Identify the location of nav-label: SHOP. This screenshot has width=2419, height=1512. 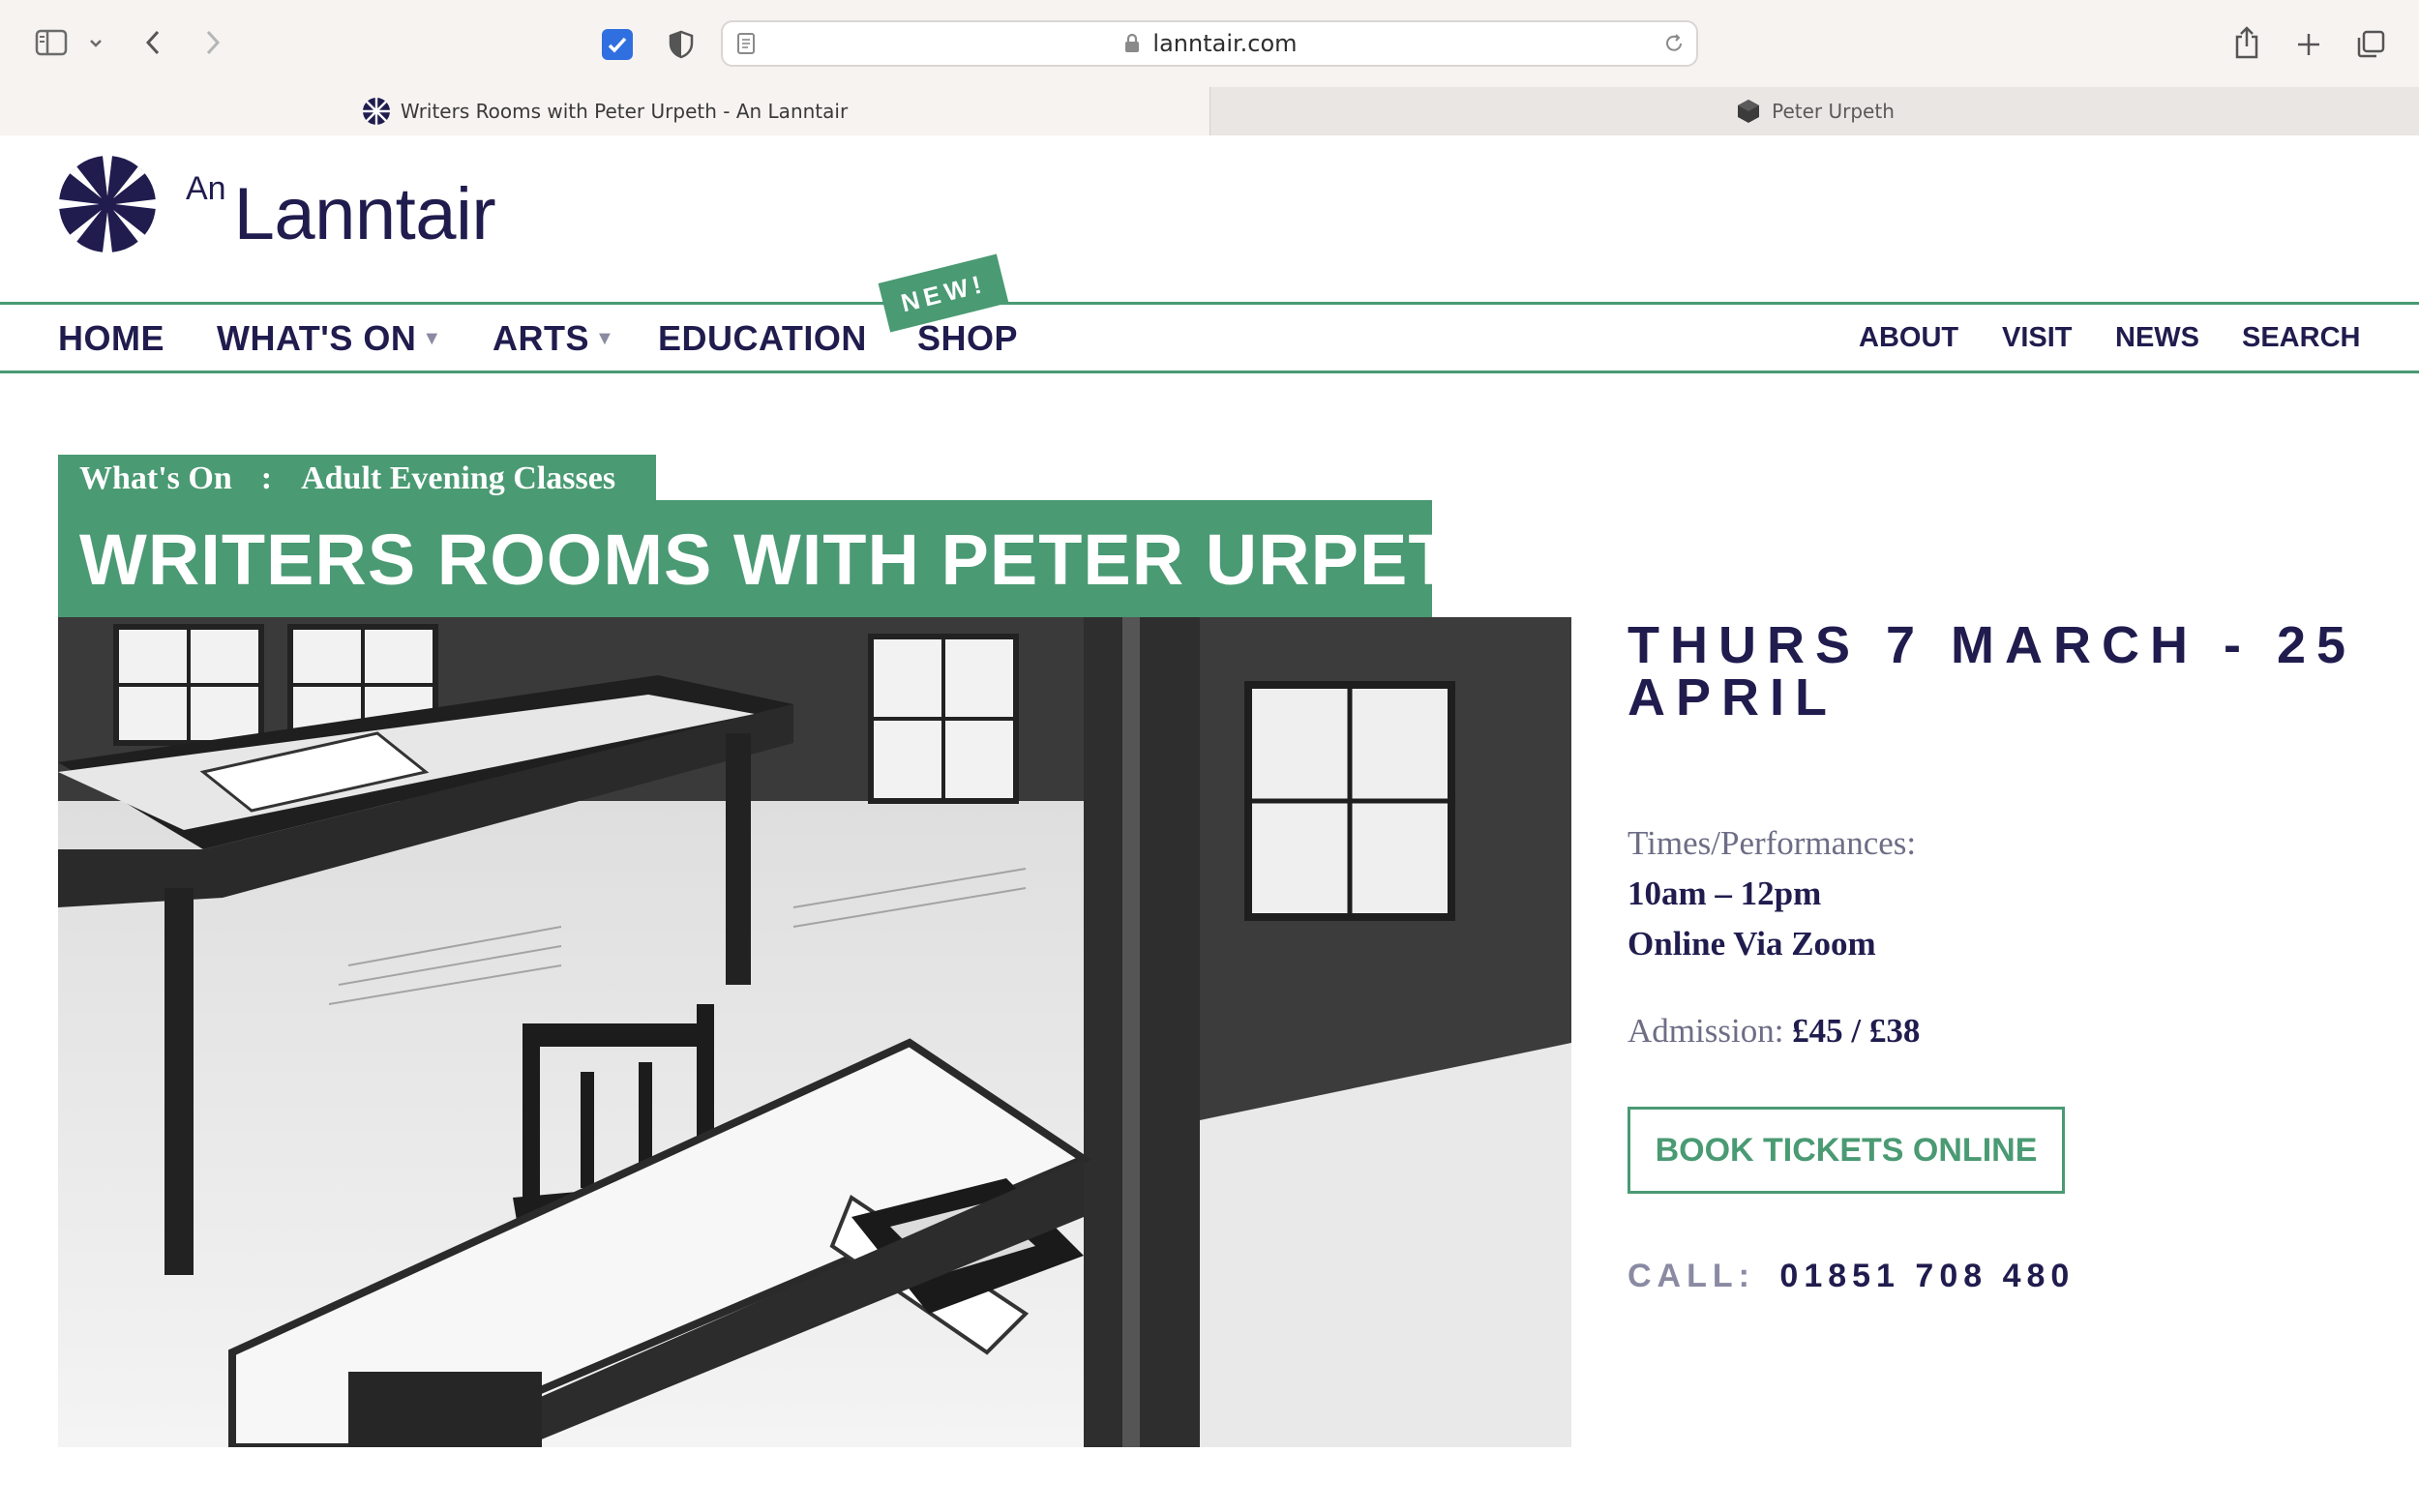
(968, 338).